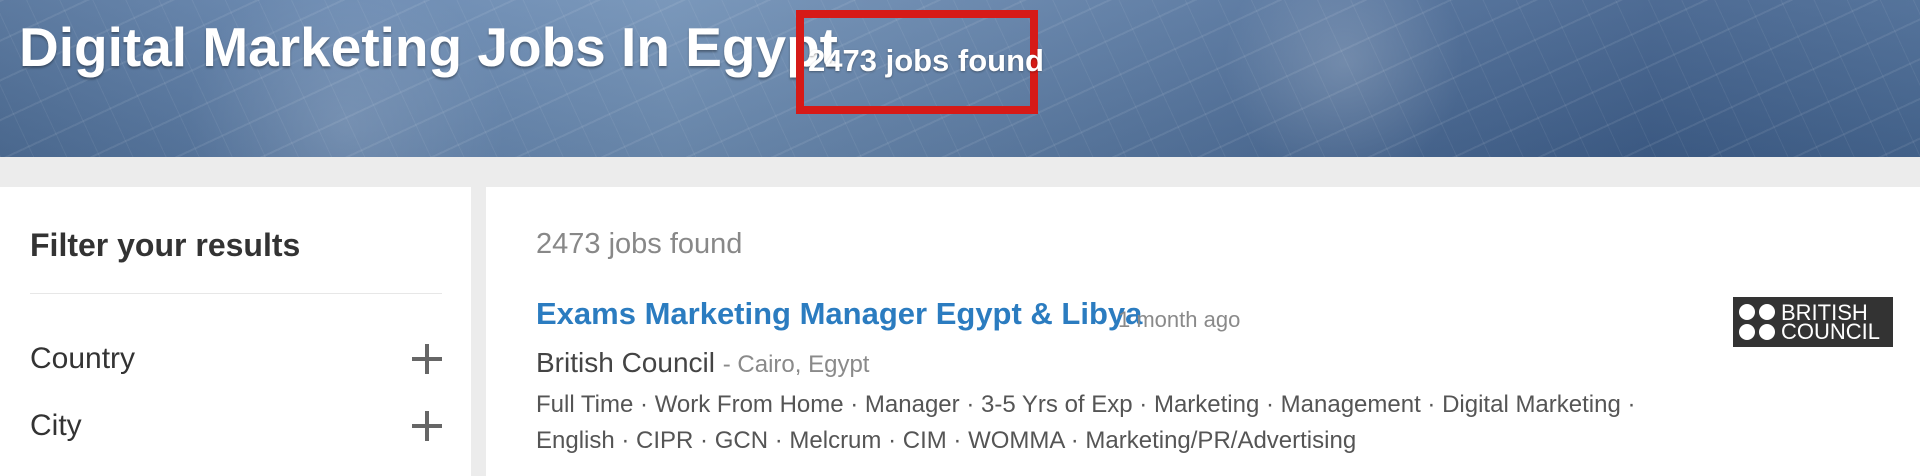 The image size is (1920, 476). What do you see at coordinates (1531, 404) in the screenshot?
I see `tag-digital-marketing: Digital Marketing` at bounding box center [1531, 404].